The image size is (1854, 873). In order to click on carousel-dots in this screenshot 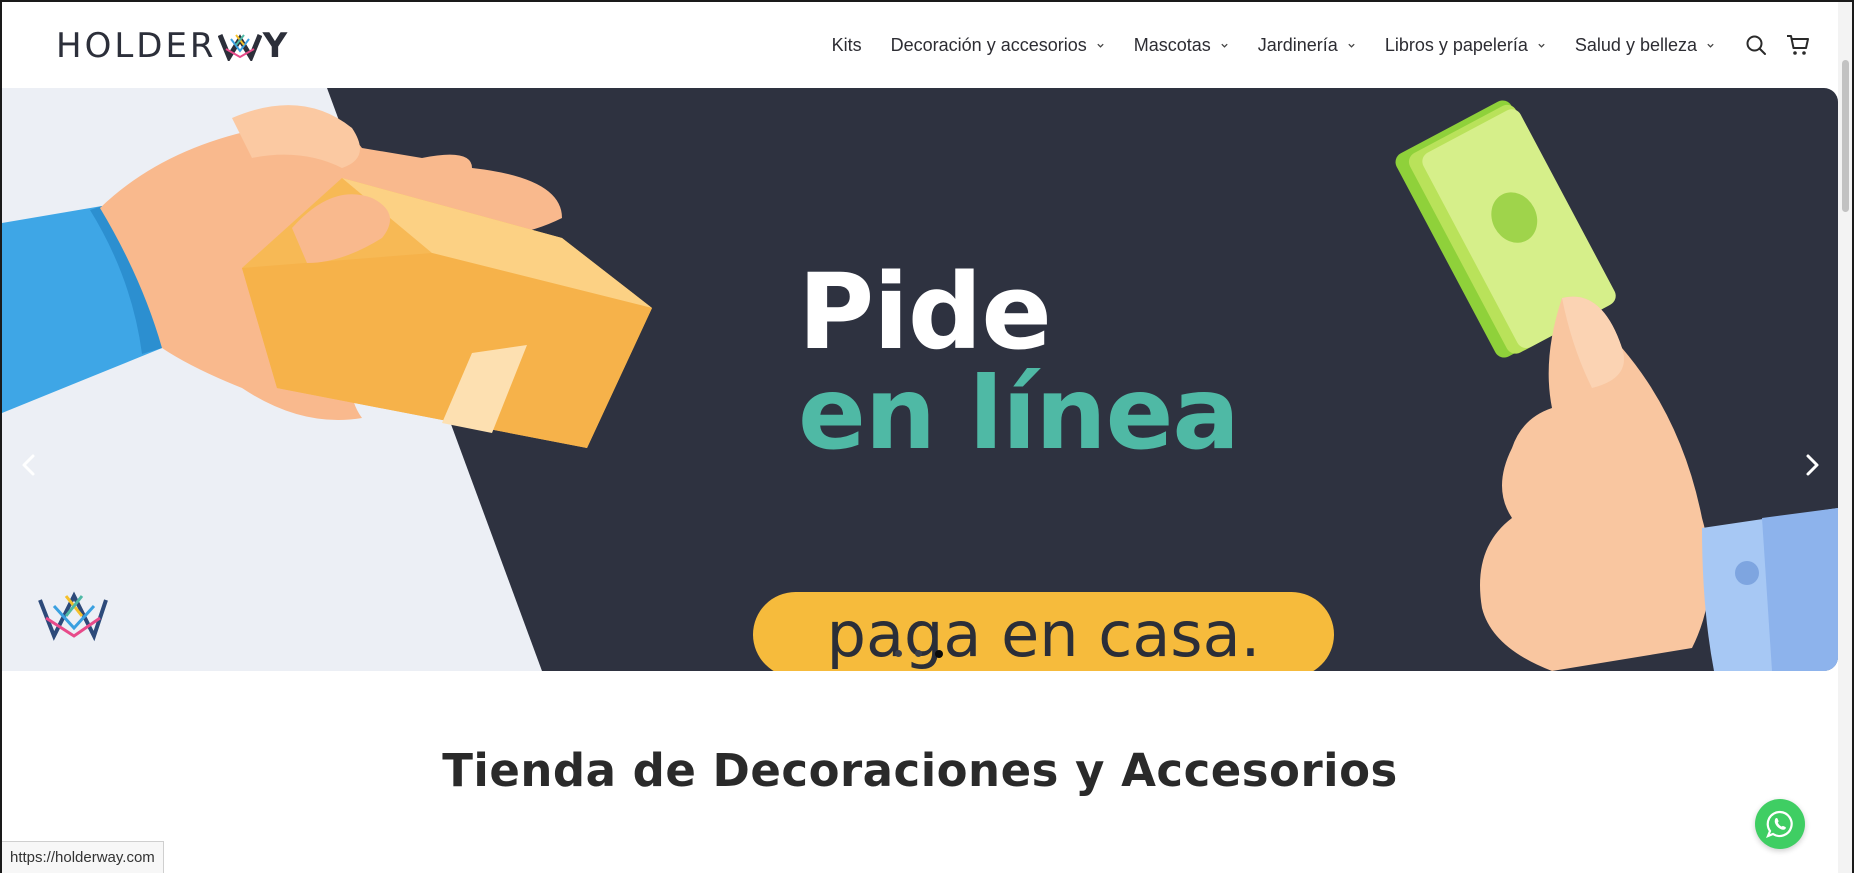, I will do `click(919, 654)`.